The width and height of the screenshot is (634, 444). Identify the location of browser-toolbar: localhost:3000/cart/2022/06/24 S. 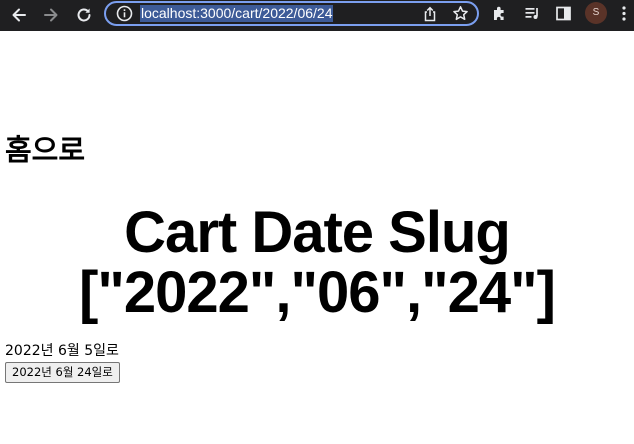
(317, 15).